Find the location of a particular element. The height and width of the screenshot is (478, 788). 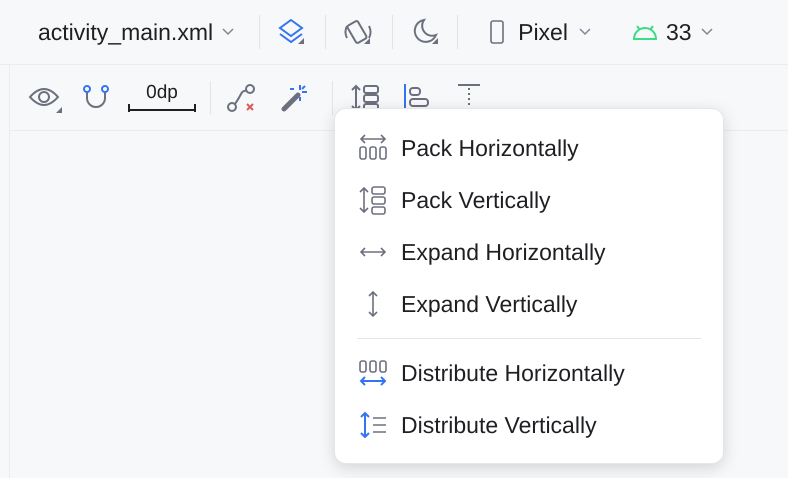

phone-icon is located at coordinates (497, 32).